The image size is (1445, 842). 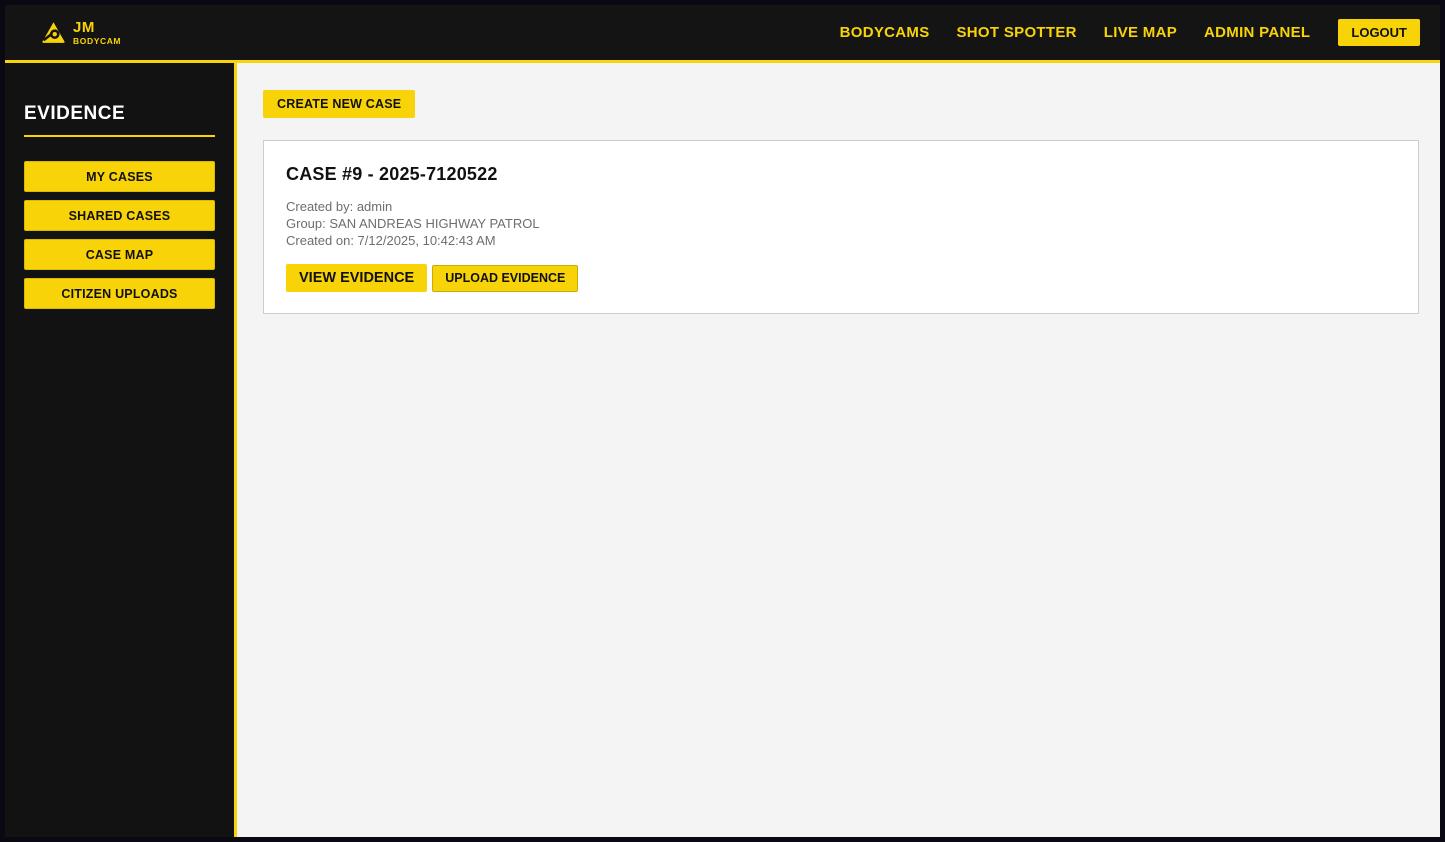 What do you see at coordinates (75, 113) in the screenshot?
I see `sidebar-title: EVIDENCE` at bounding box center [75, 113].